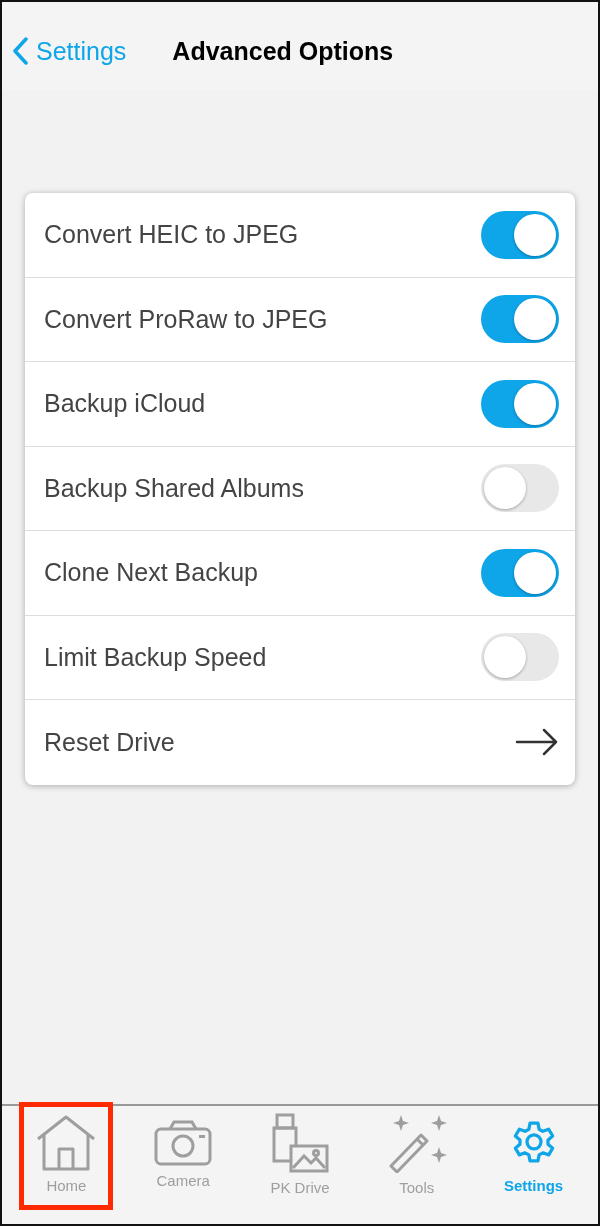 This screenshot has height=1226, width=600. I want to click on usb-drive-icon, so click(300, 1142).